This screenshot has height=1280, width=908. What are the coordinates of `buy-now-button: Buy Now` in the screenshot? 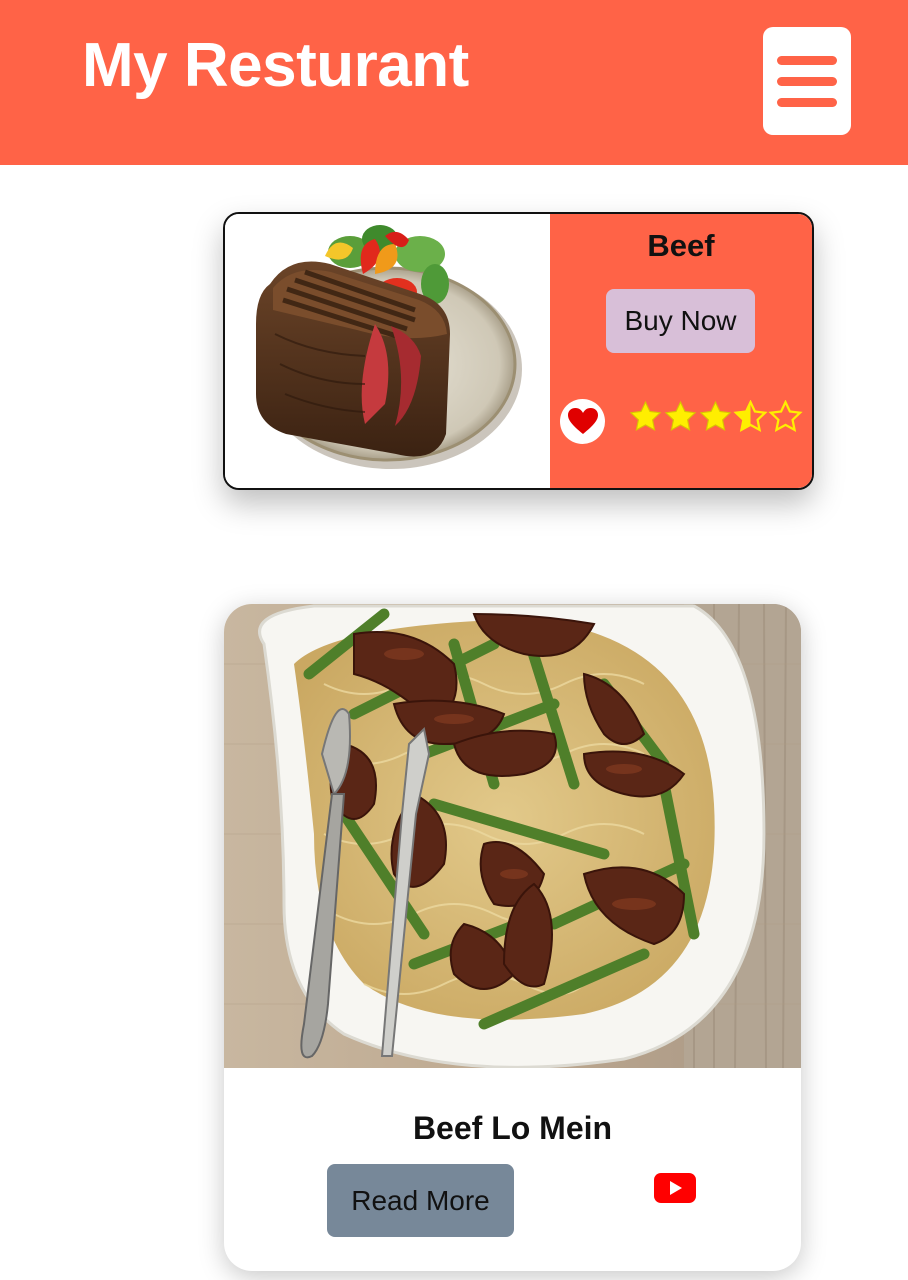 It's located at (680, 321).